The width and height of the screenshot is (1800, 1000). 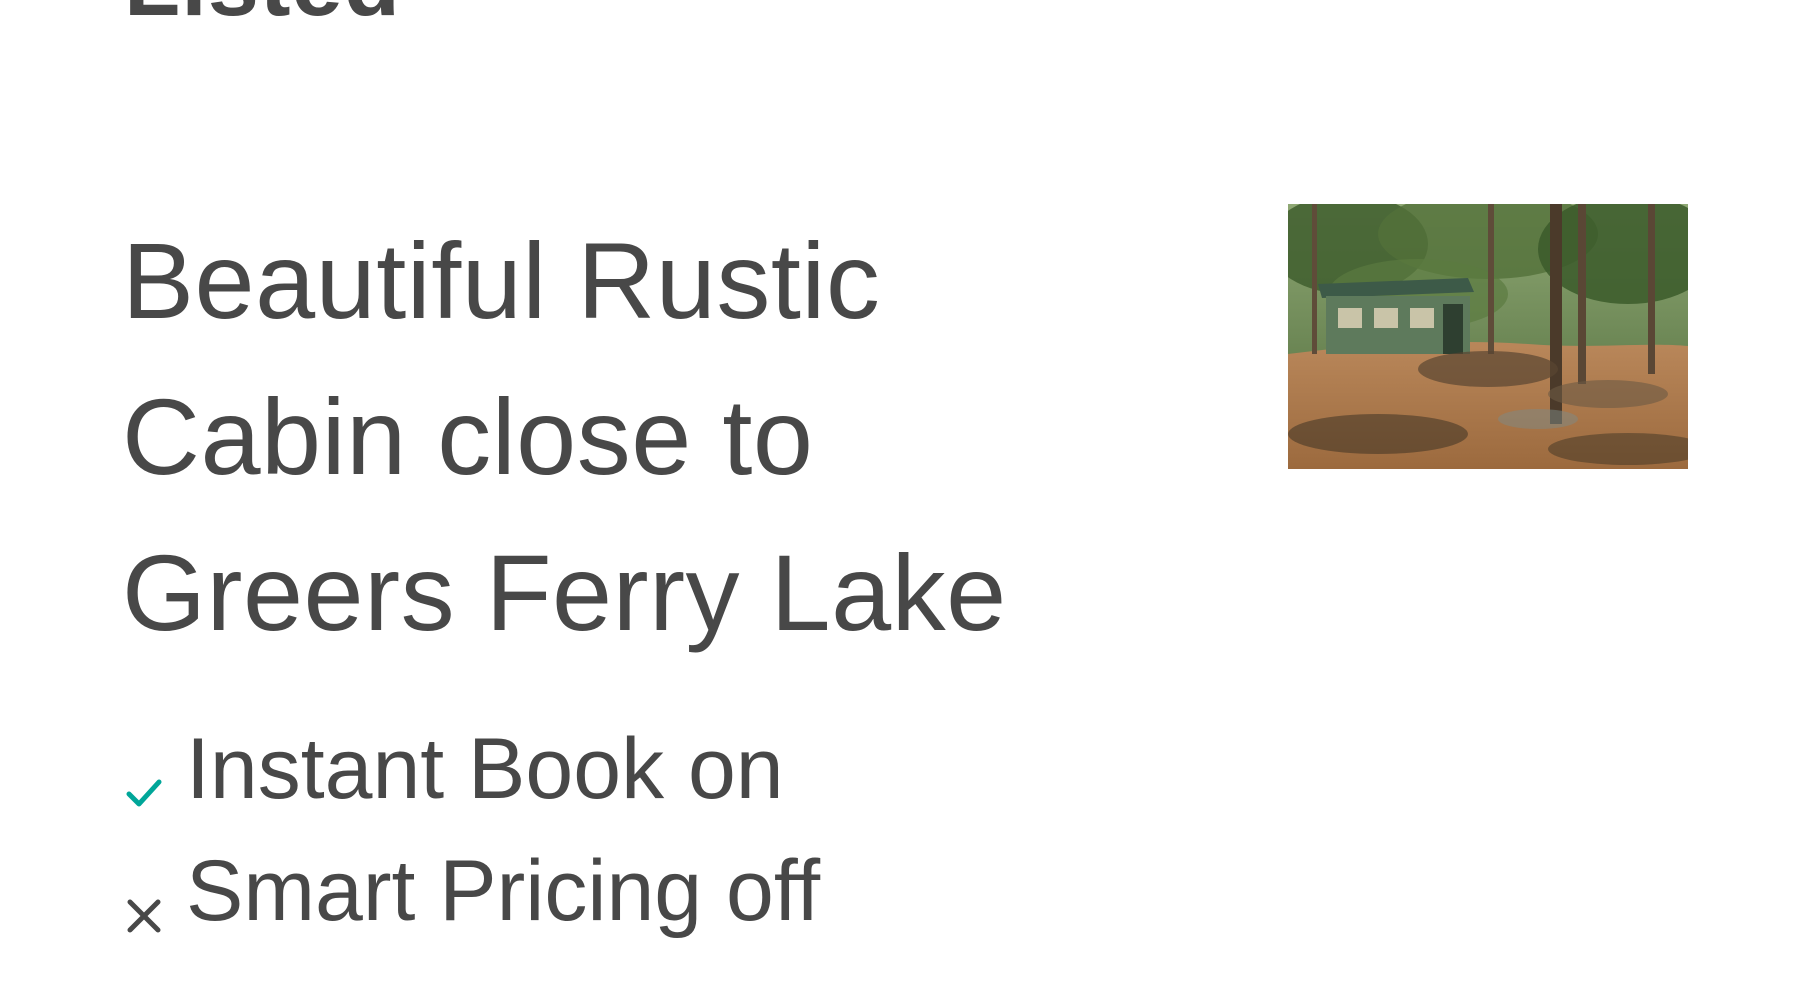 I want to click on x-icon, so click(x=144, y=891).